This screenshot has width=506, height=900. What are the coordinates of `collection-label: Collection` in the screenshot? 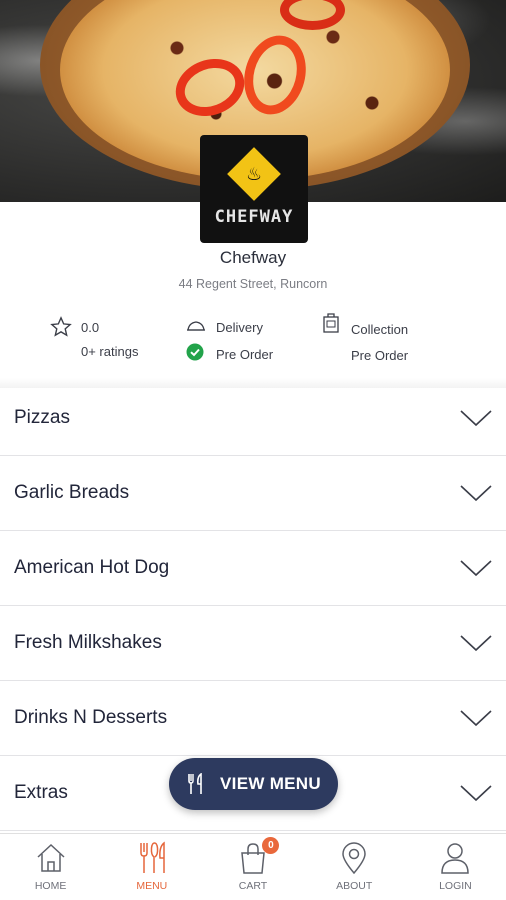 It's located at (380, 329).